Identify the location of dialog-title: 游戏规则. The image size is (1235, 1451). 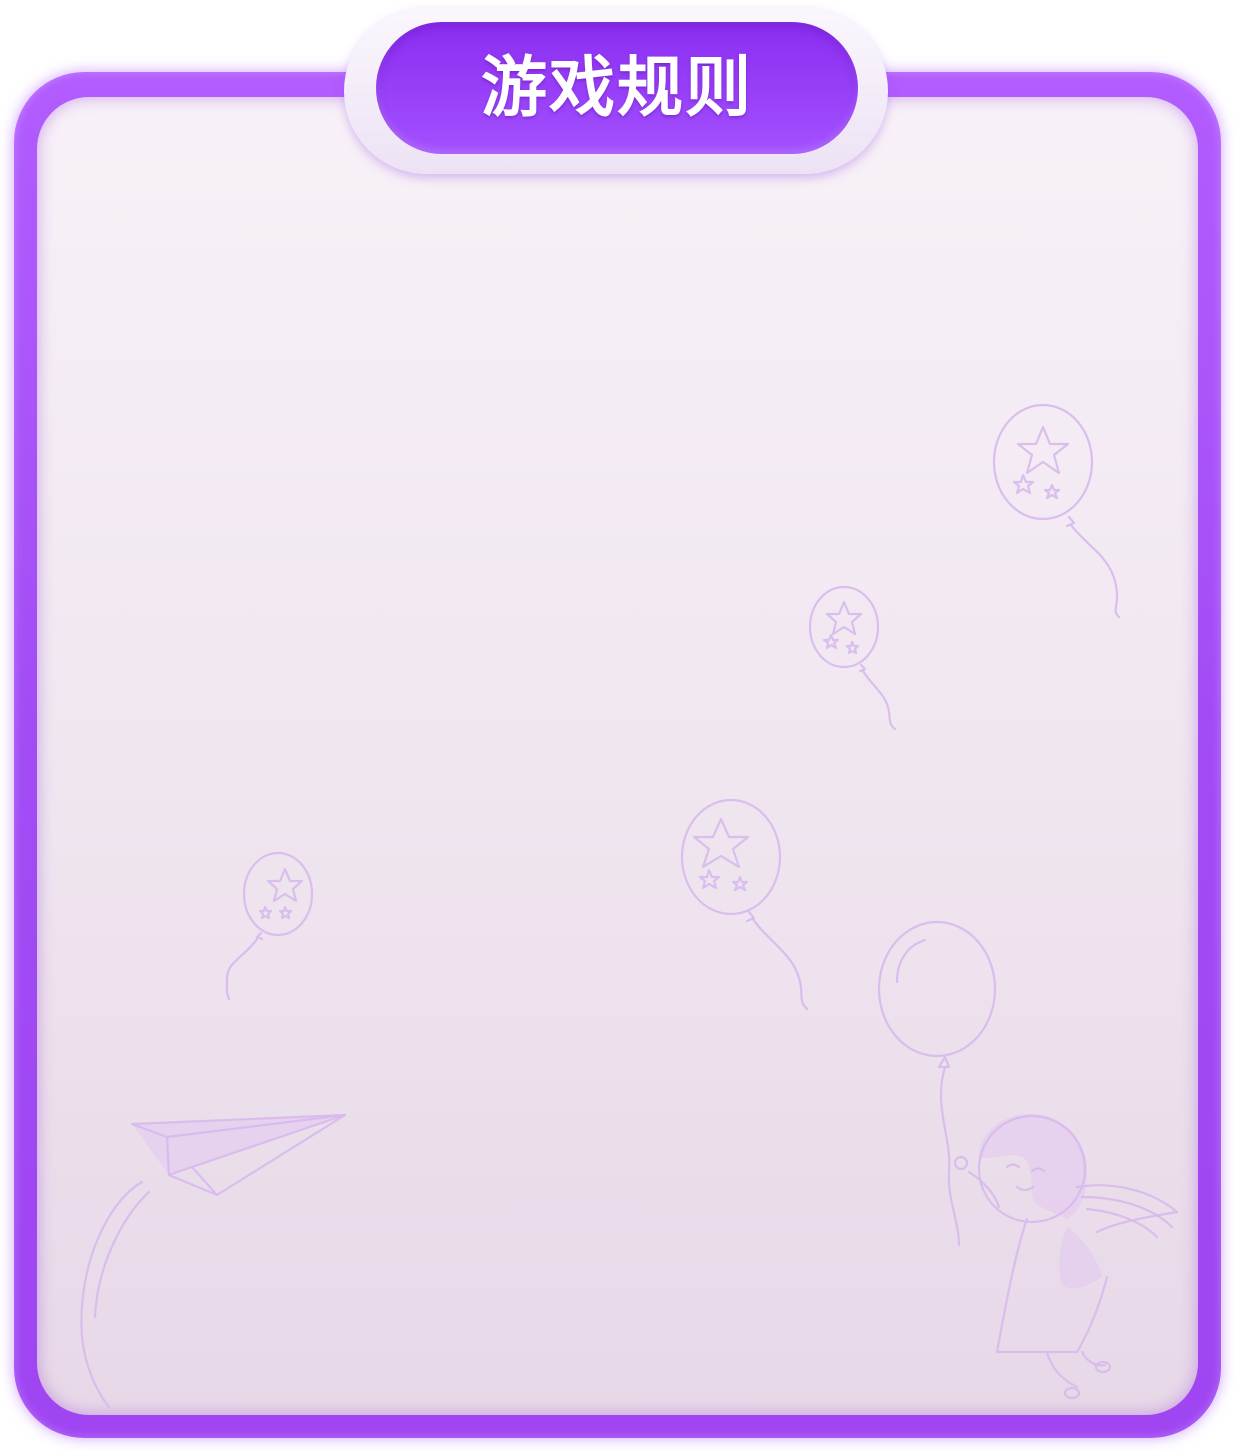
(617, 87).